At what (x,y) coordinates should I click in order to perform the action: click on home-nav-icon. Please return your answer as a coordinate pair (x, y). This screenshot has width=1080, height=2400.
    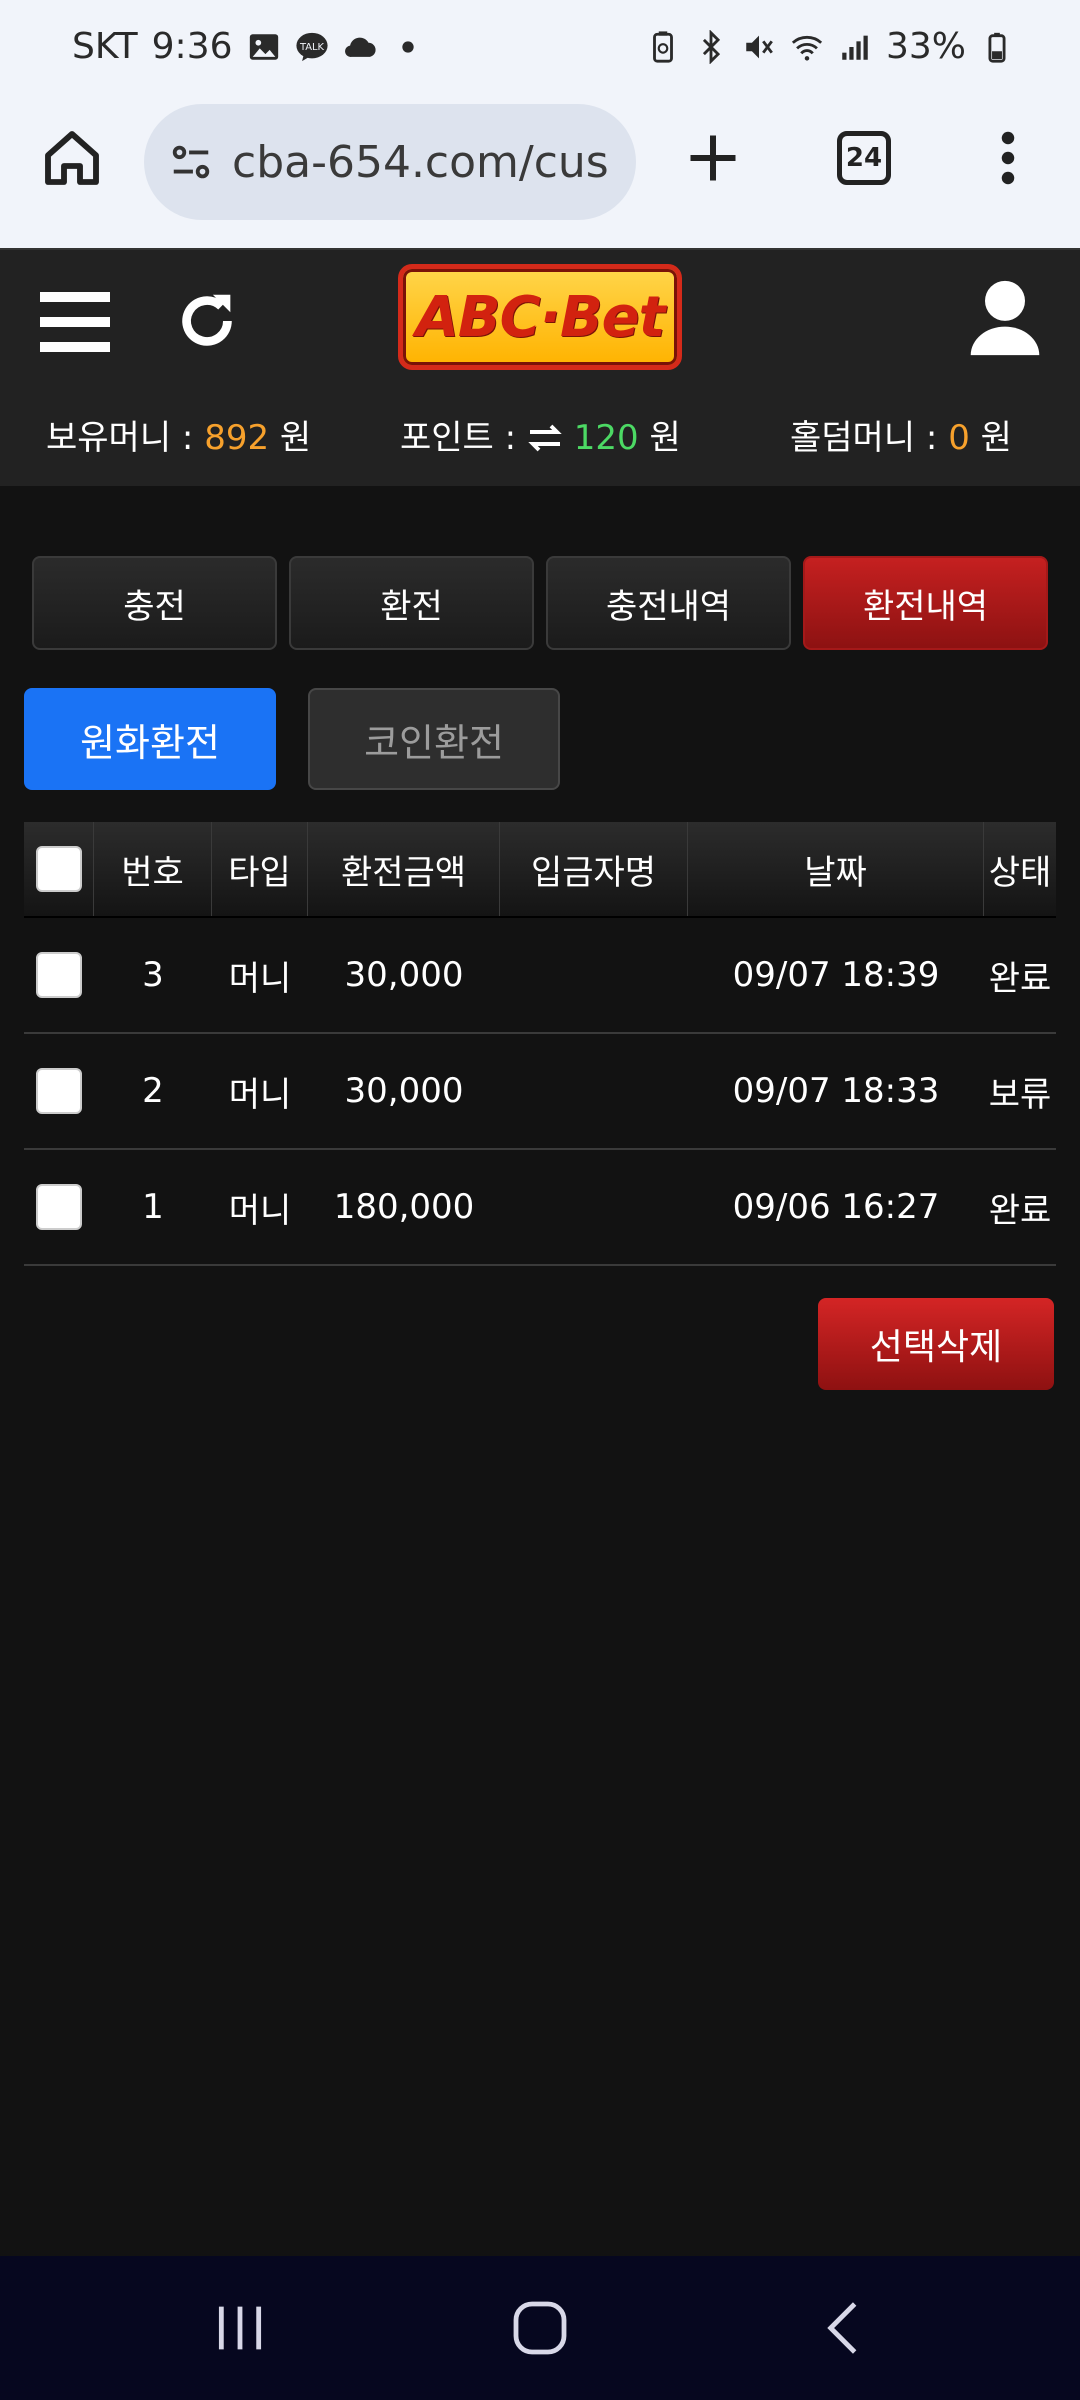
    Looking at the image, I should click on (540, 2328).